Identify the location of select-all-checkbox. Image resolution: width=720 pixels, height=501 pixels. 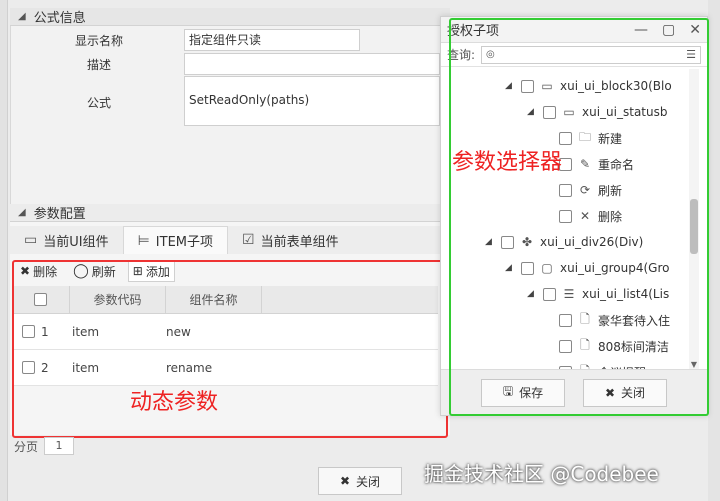
(40, 299).